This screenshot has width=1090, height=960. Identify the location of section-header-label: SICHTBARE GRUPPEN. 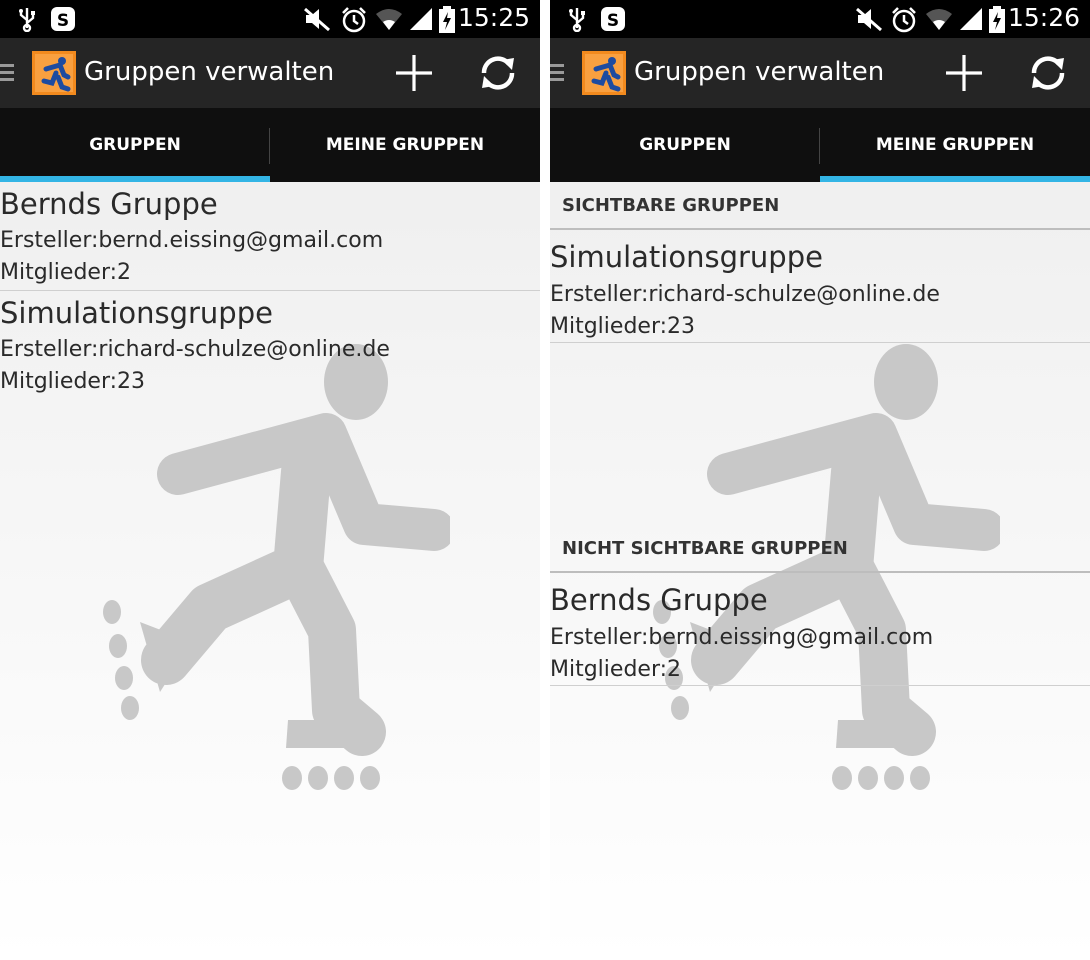
(671, 205).